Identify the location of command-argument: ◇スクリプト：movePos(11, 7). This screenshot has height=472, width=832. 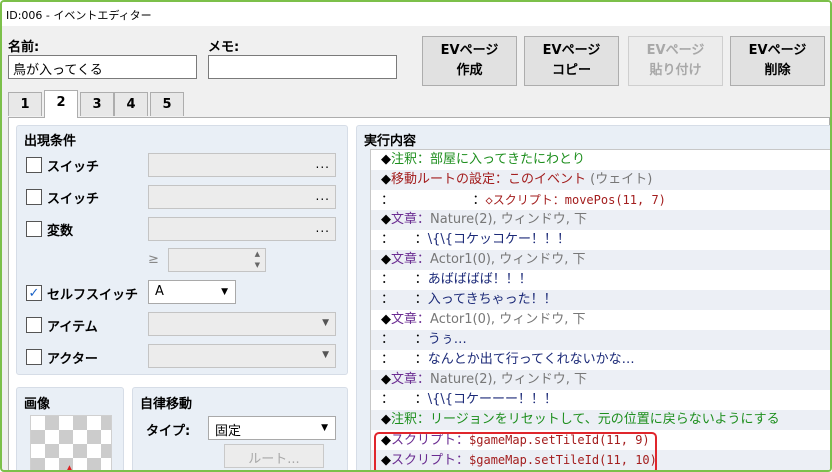
(575, 200).